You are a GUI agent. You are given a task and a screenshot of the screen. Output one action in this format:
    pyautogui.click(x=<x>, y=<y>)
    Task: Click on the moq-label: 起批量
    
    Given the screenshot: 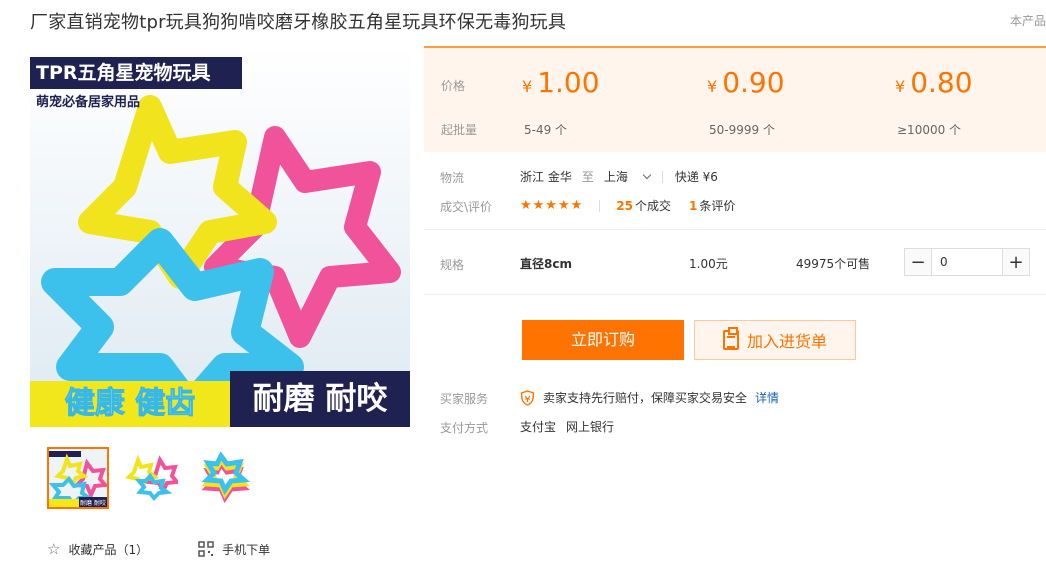 What is the action you would take?
    pyautogui.click(x=459, y=130)
    